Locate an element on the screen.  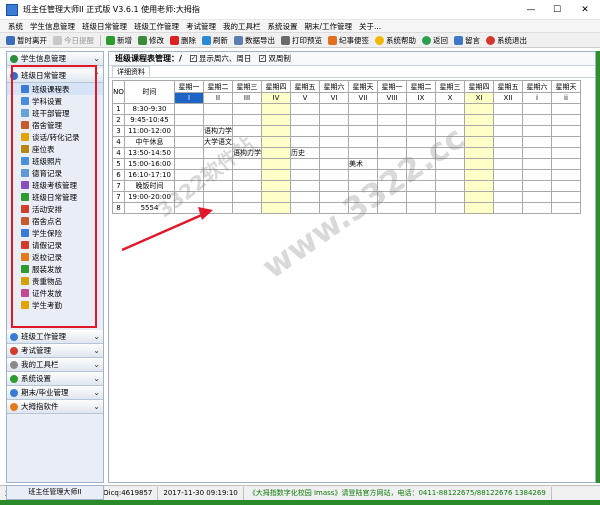
table-row: 4 13:50-14:50 语构力学 历史 is located at coordinates (346, 153).